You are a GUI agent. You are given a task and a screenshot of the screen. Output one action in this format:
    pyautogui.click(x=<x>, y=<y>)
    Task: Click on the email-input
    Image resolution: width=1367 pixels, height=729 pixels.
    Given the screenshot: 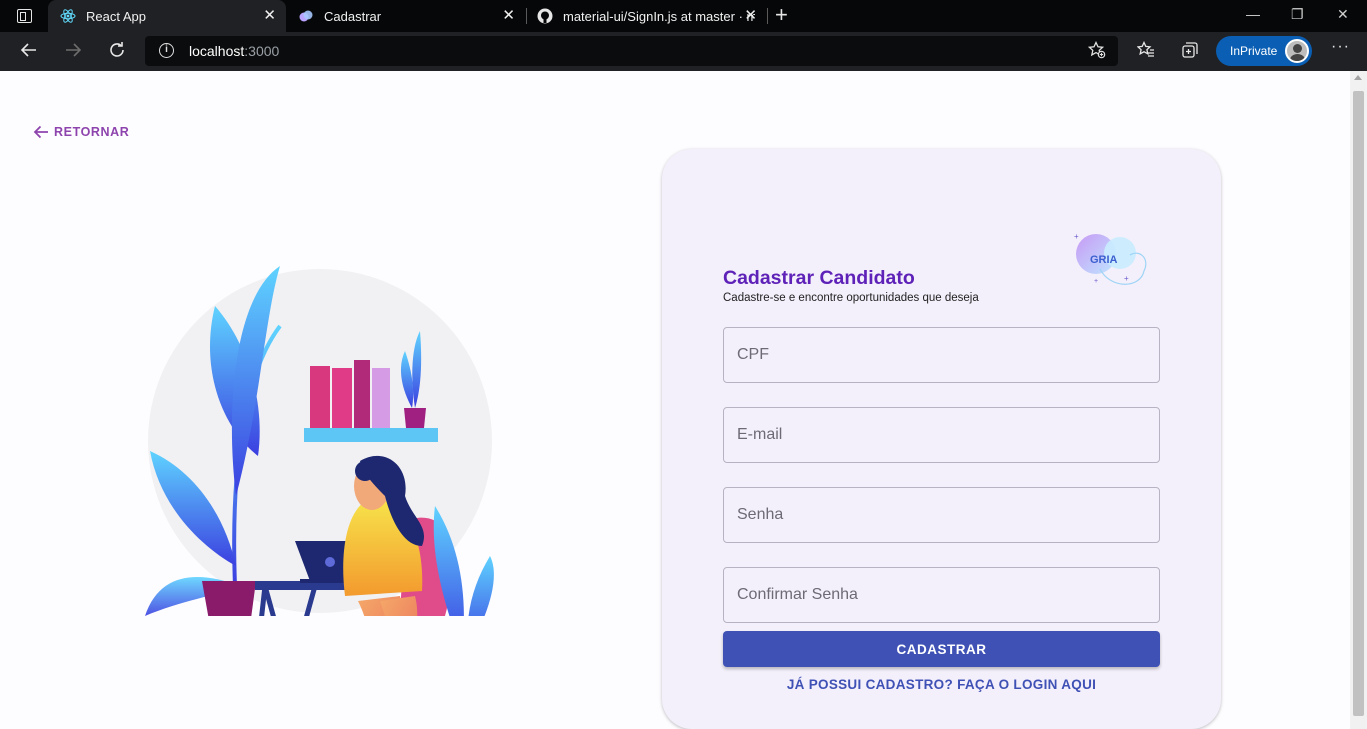 What is the action you would take?
    pyautogui.click(x=941, y=435)
    